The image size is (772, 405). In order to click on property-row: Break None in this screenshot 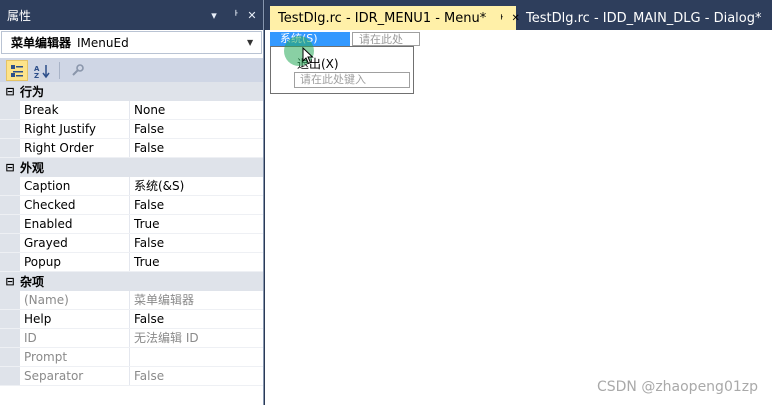, I will do `click(131, 110)`.